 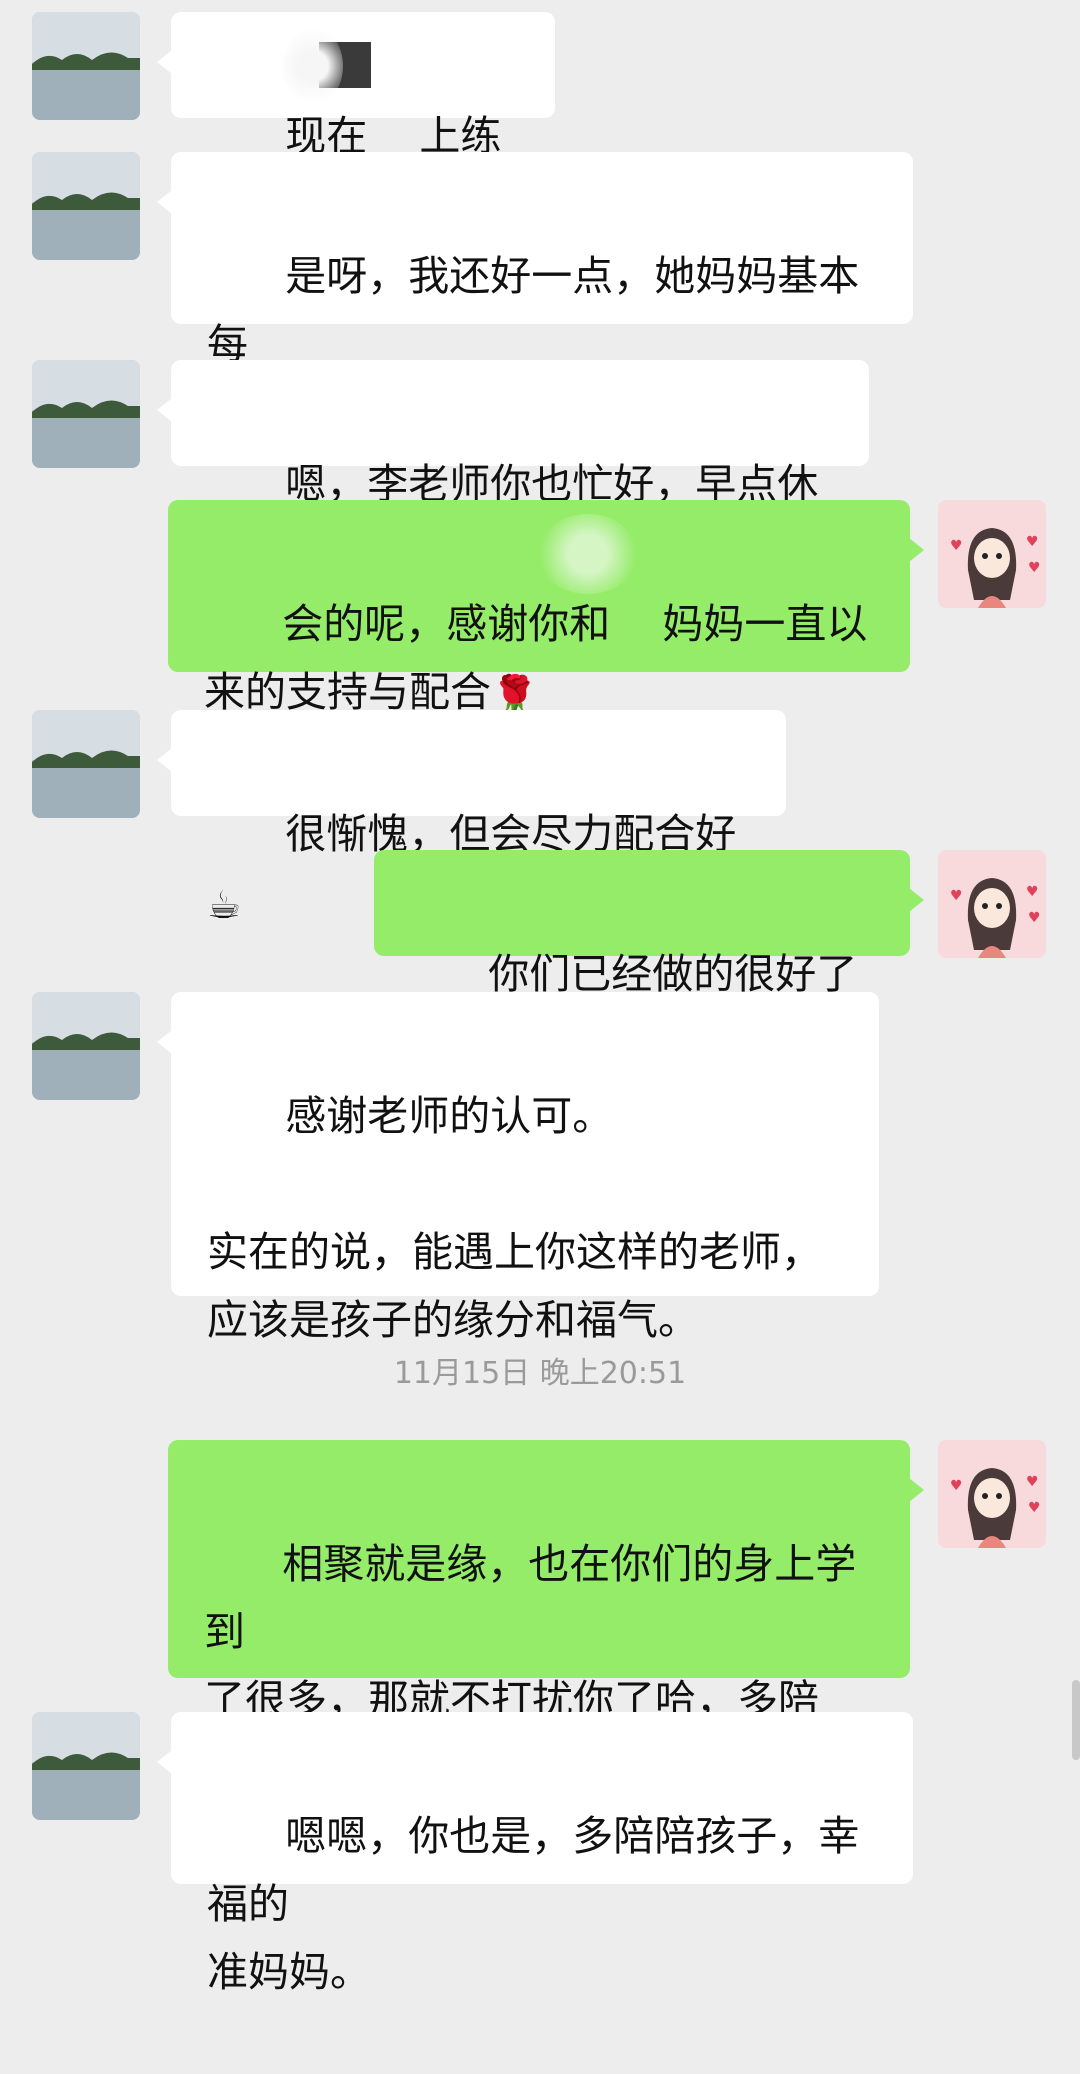 What do you see at coordinates (471, 818) in the screenshot?
I see `message-bubble: 很惭愧，但会尽力配合好☕` at bounding box center [471, 818].